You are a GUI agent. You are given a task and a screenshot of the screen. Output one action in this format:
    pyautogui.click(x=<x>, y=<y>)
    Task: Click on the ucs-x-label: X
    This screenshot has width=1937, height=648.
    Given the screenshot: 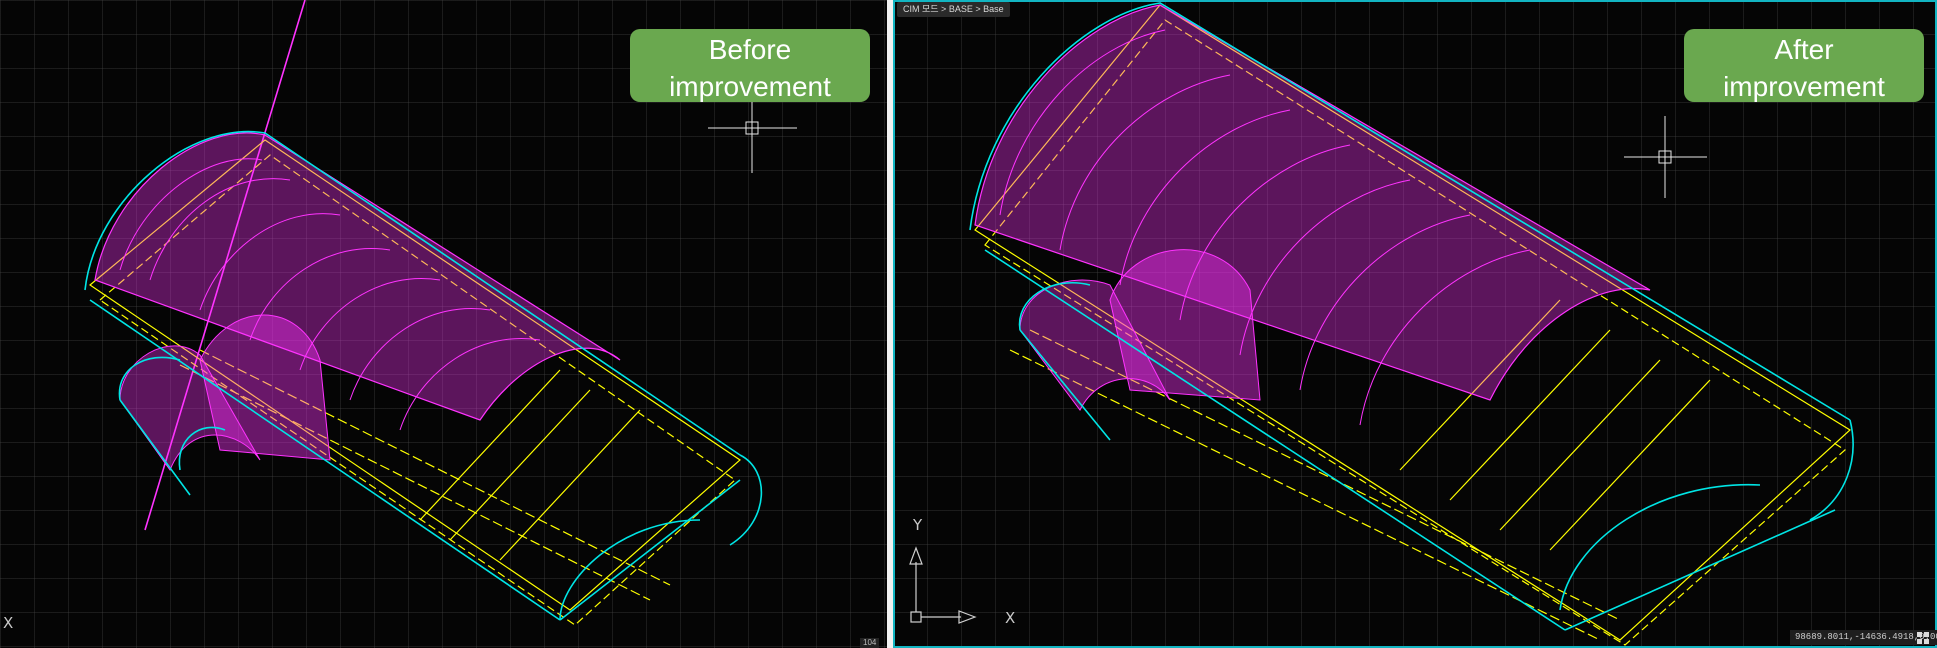 What is the action you would take?
    pyautogui.click(x=1010, y=618)
    